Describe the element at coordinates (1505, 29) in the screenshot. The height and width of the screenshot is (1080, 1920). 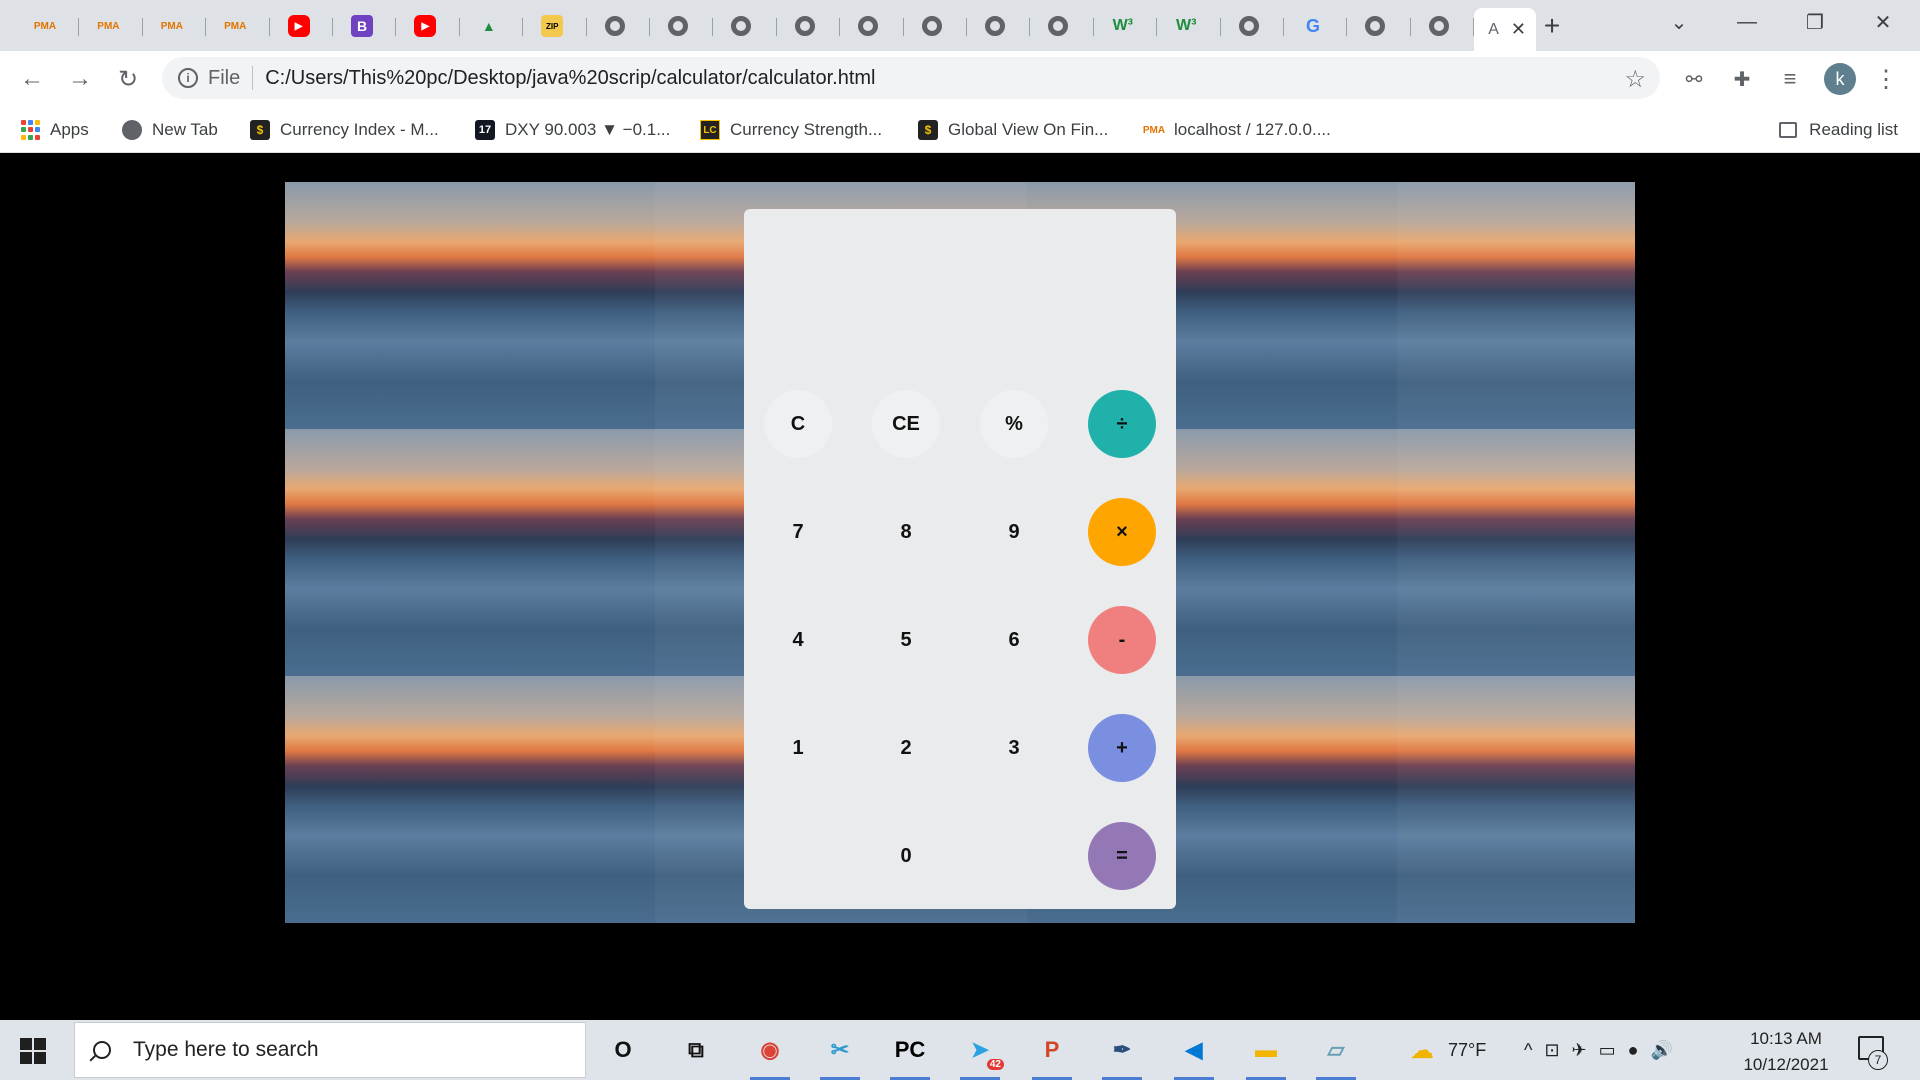
I see `active-browser-tab: A ✕` at that location.